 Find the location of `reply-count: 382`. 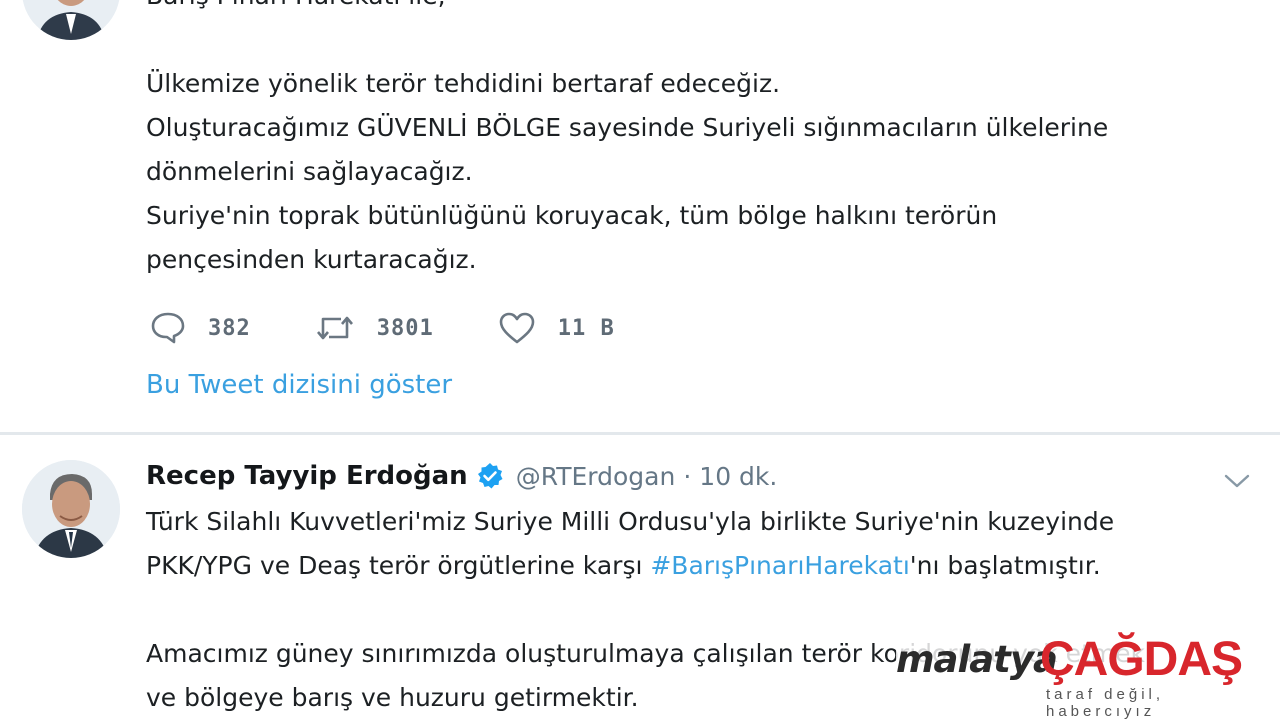

reply-count: 382 is located at coordinates (229, 328).